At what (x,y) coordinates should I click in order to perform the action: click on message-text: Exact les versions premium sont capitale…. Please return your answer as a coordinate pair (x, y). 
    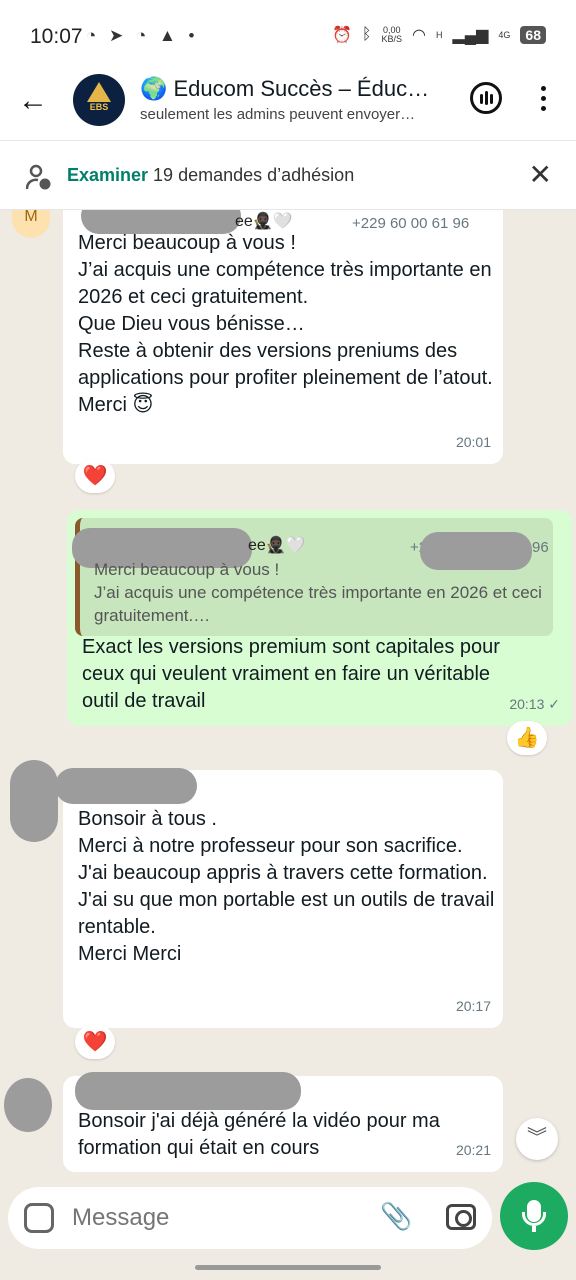
    Looking at the image, I should click on (291, 674).